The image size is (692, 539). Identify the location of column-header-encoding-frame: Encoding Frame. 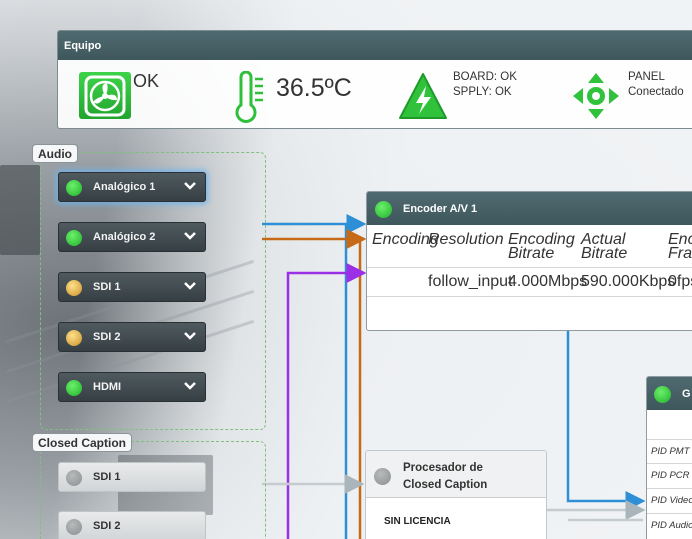
(680, 246).